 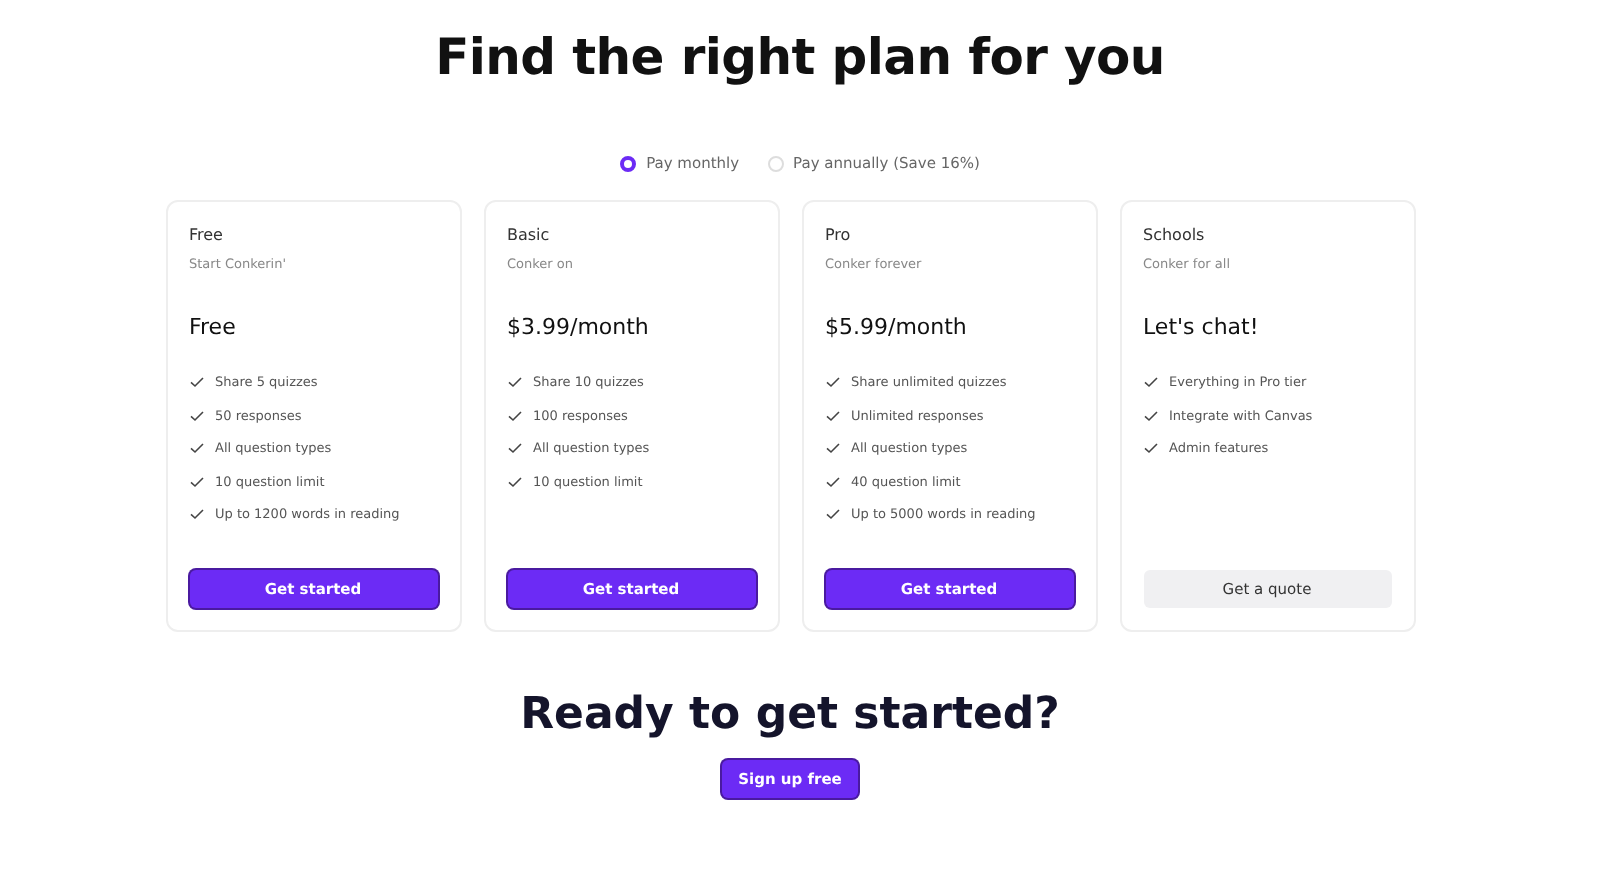 I want to click on plan-price: $5.99/month, so click(x=897, y=327).